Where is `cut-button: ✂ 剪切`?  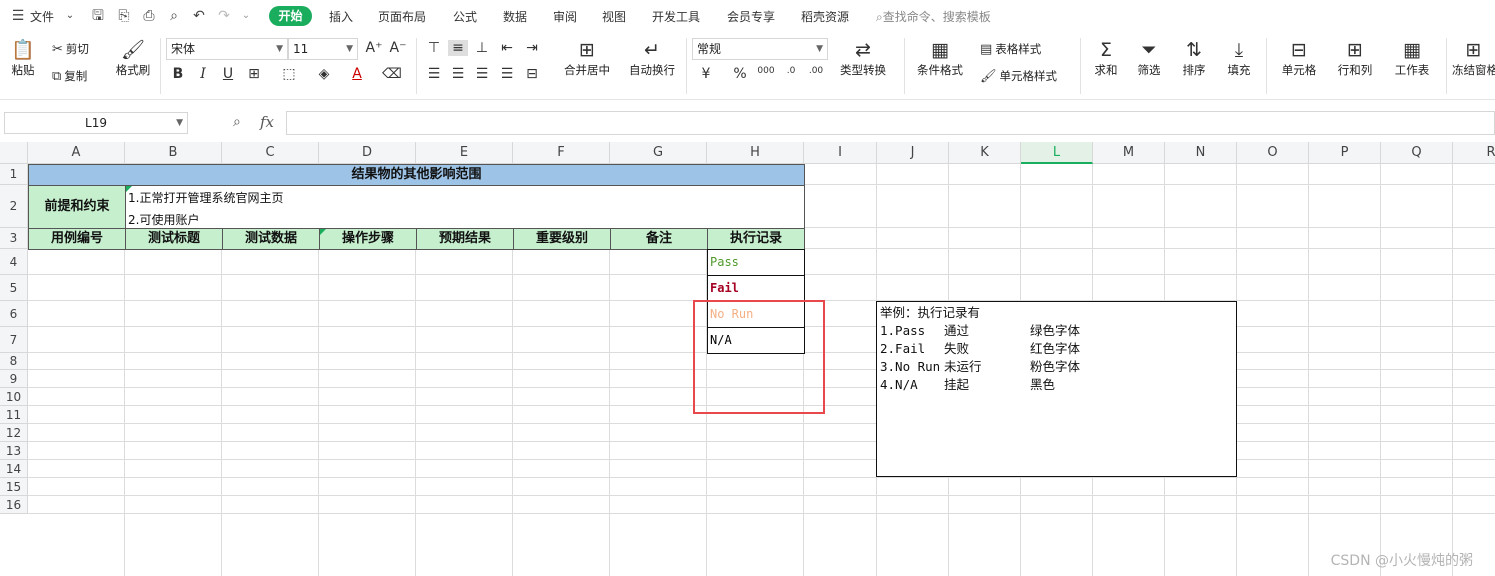
cut-button: ✂ 剪切 is located at coordinates (70, 49).